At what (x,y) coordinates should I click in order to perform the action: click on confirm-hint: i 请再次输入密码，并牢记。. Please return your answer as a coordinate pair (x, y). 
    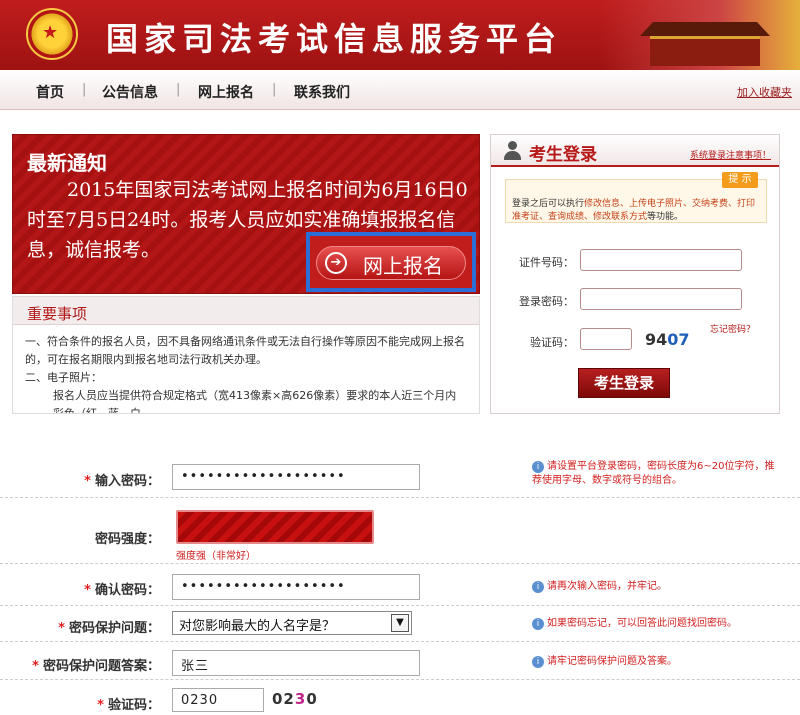
    Looking at the image, I should click on (599, 587).